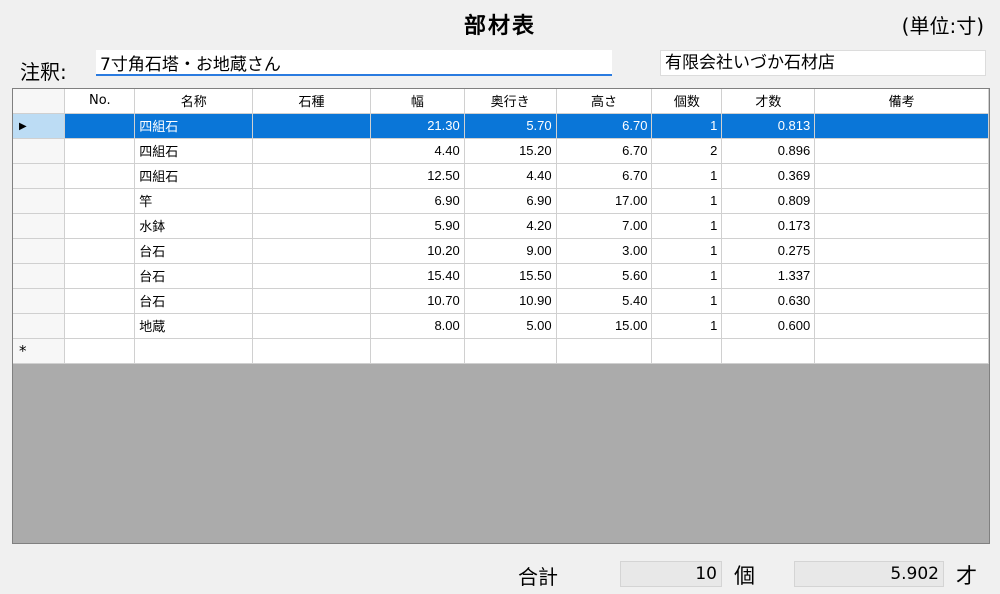 Image resolution: width=1000 pixels, height=594 pixels. I want to click on cell-sai: 0.369, so click(768, 176).